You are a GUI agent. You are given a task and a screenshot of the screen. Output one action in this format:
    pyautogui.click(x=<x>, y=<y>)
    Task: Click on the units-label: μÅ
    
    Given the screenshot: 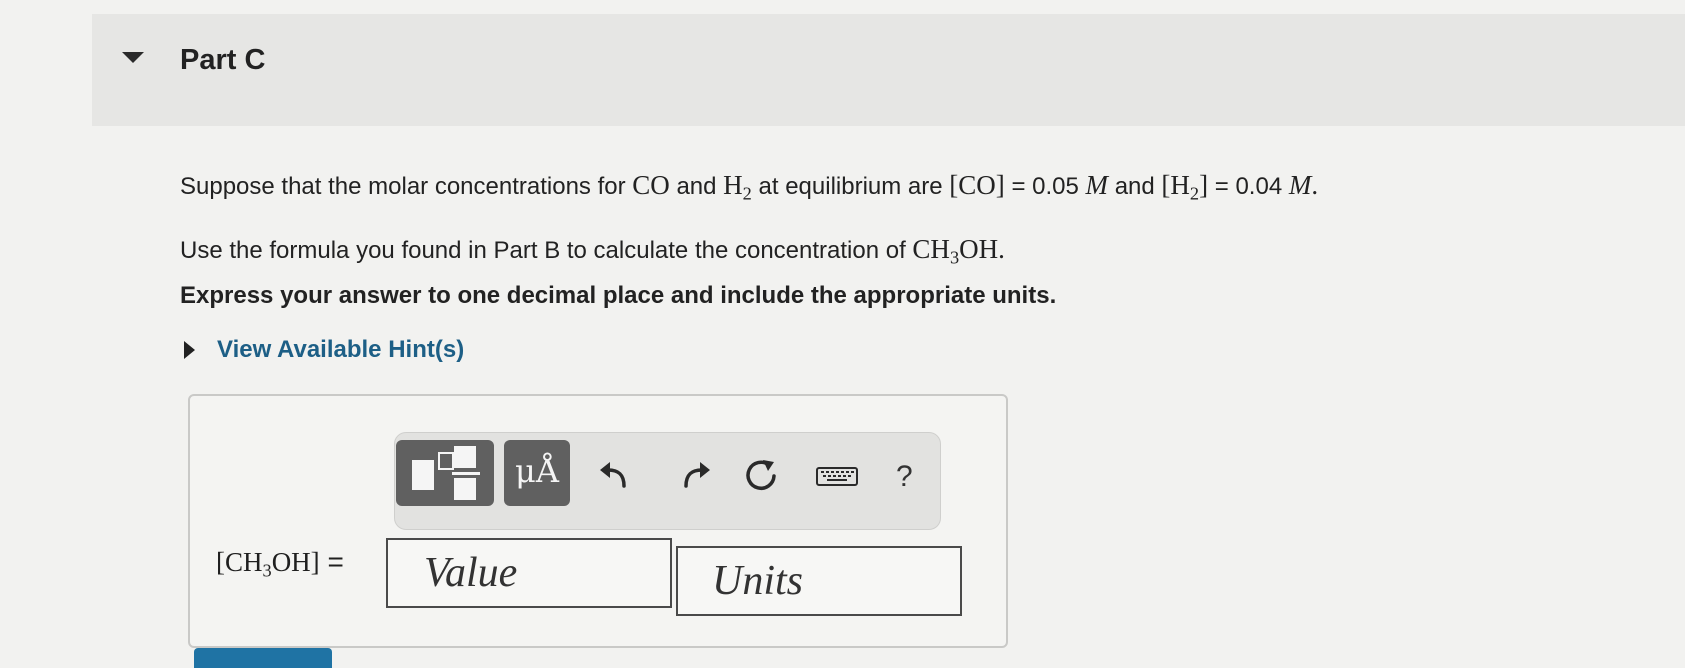 What is the action you would take?
    pyautogui.click(x=537, y=471)
    